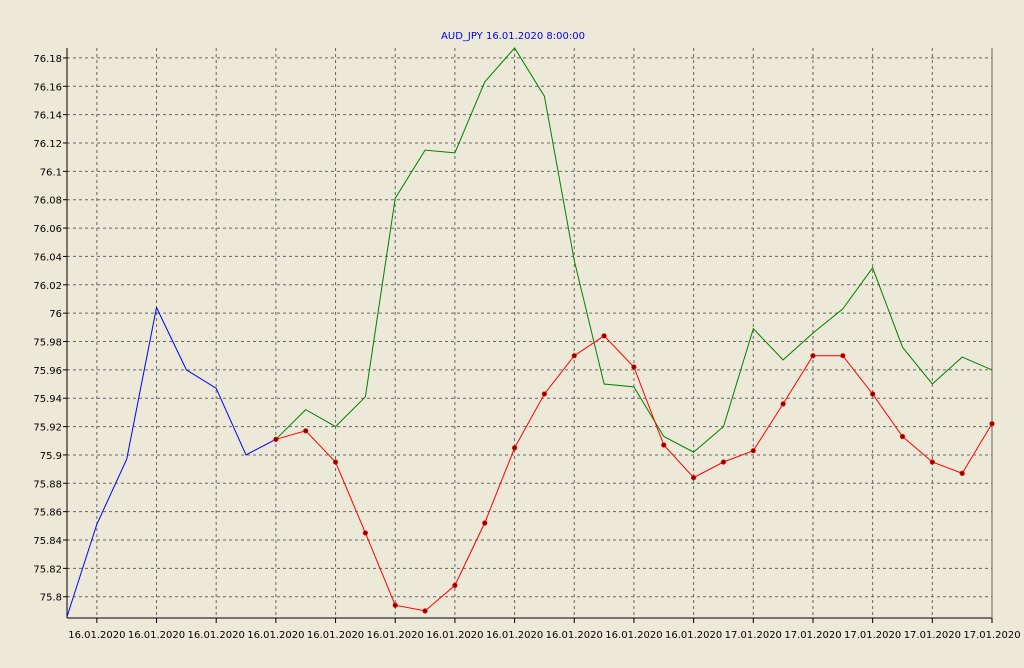 This screenshot has width=1024, height=668. What do you see at coordinates (55, 314) in the screenshot?
I see `y-tick-label: 76` at bounding box center [55, 314].